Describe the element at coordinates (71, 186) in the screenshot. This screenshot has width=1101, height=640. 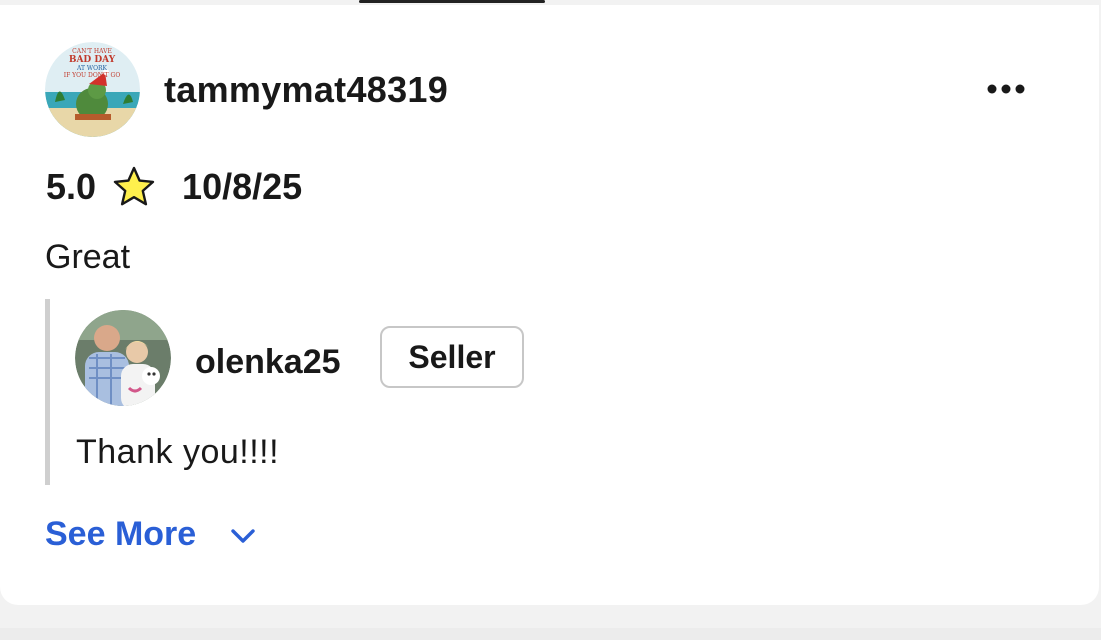
I see `rating-value: 5.0` at that location.